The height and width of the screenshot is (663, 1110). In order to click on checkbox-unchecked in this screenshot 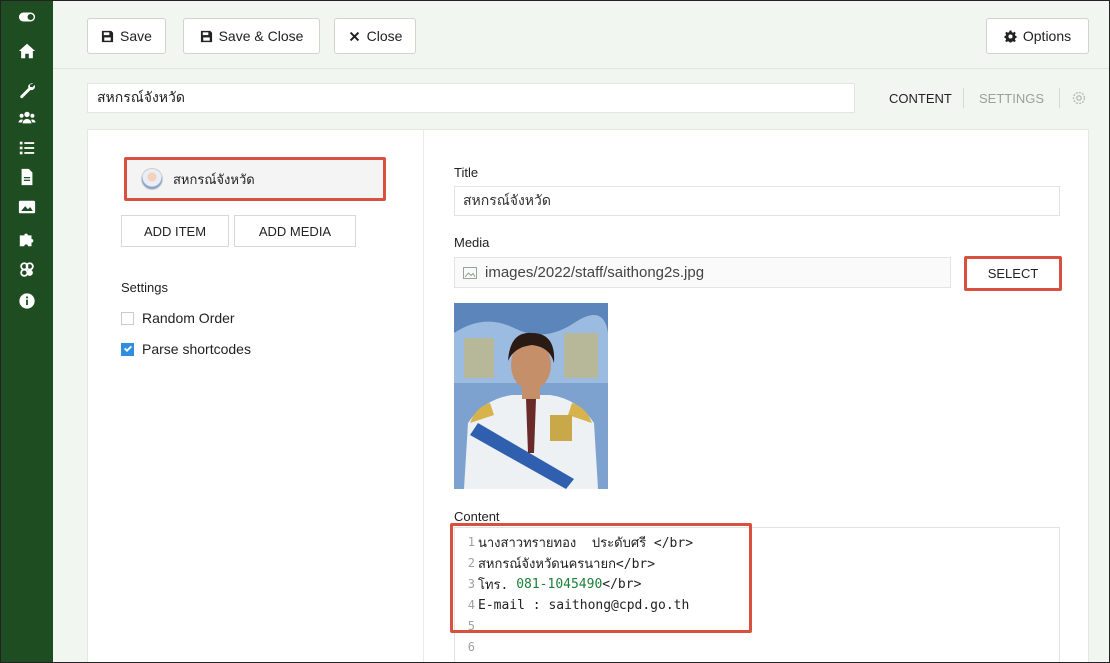, I will do `click(127, 318)`.